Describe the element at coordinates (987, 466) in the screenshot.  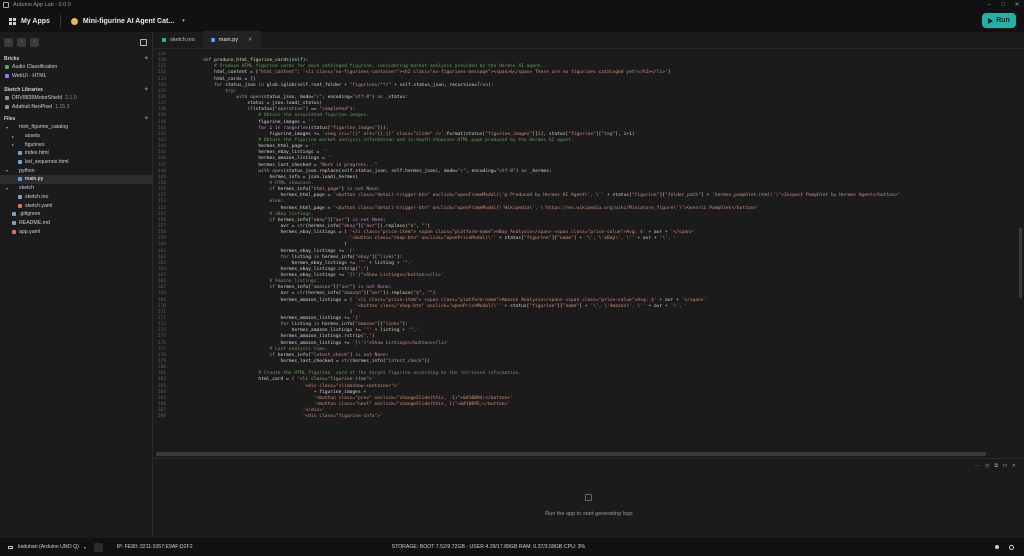
I see `clock-icon: ◷` at that location.